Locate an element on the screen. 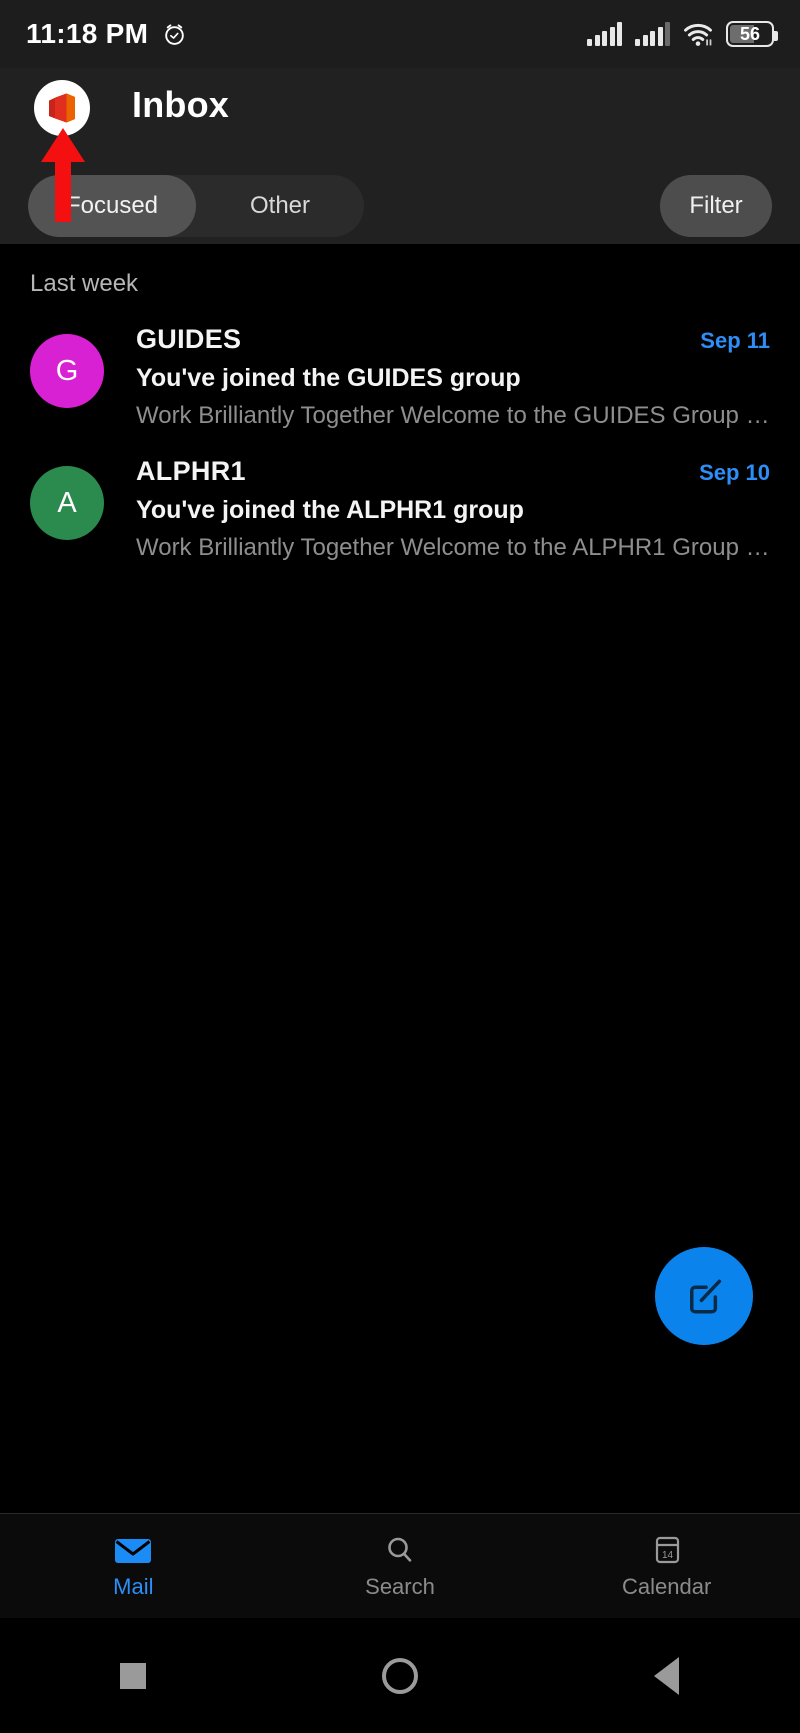 The image size is (800, 1733). mail-date: Sep 10 is located at coordinates (734, 472).